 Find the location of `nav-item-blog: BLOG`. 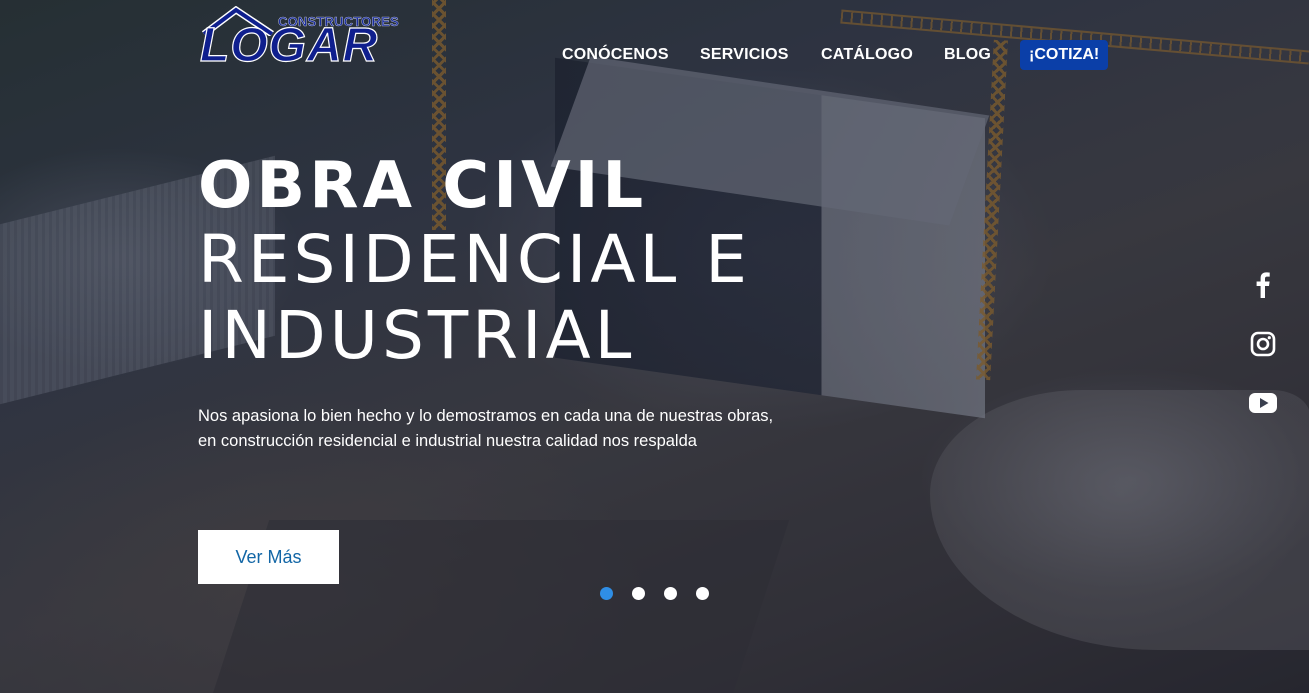

nav-item-blog: BLOG is located at coordinates (967, 55).